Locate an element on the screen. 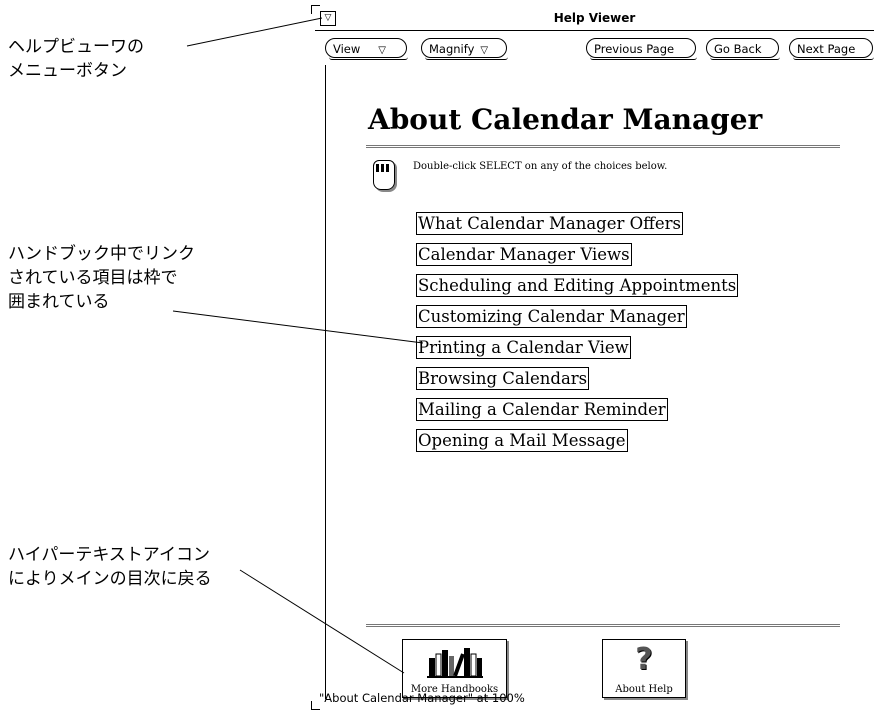  topic-link: Opening a Mail Message is located at coordinates (522, 440).